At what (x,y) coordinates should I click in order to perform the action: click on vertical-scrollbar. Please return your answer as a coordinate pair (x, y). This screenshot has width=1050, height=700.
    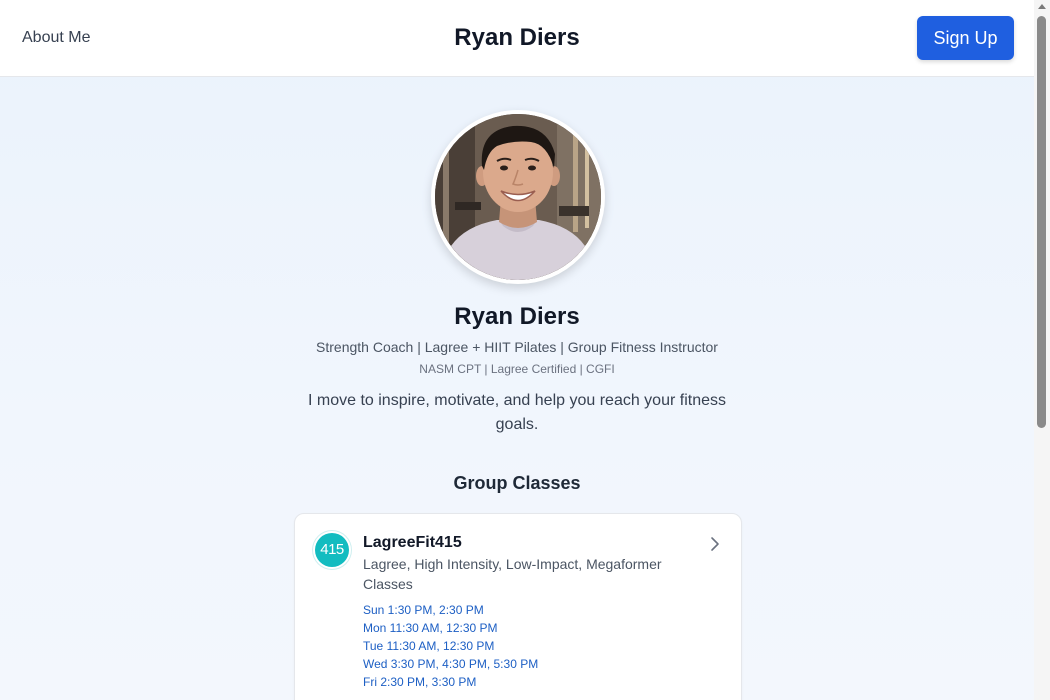
    Looking at the image, I should click on (1042, 350).